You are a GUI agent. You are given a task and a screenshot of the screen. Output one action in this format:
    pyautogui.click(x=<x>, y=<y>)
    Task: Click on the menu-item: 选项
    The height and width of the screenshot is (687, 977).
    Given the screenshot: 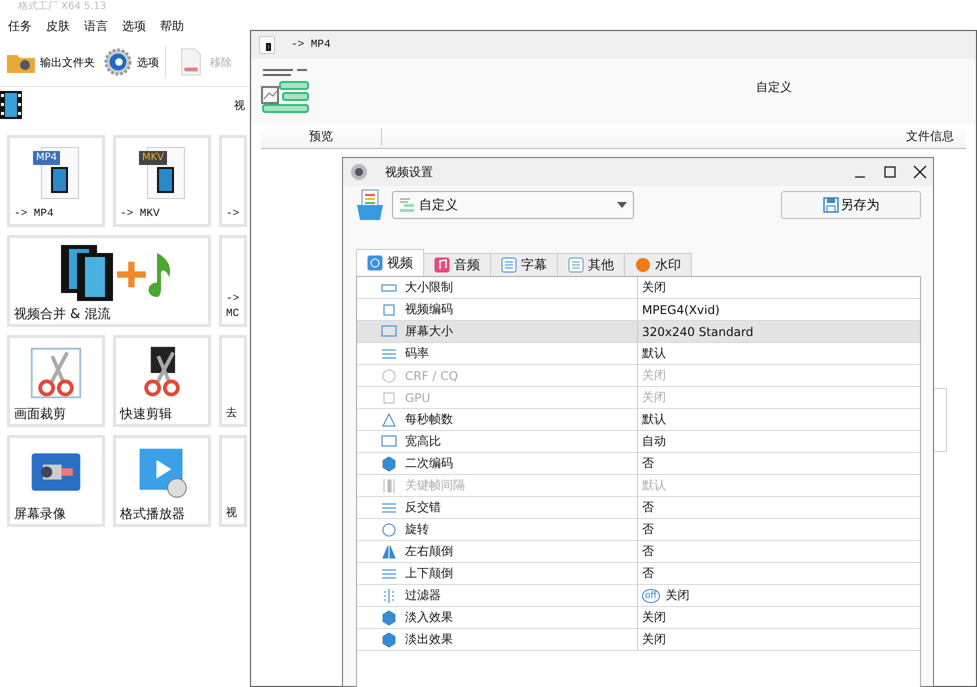 What is the action you would take?
    pyautogui.click(x=134, y=28)
    